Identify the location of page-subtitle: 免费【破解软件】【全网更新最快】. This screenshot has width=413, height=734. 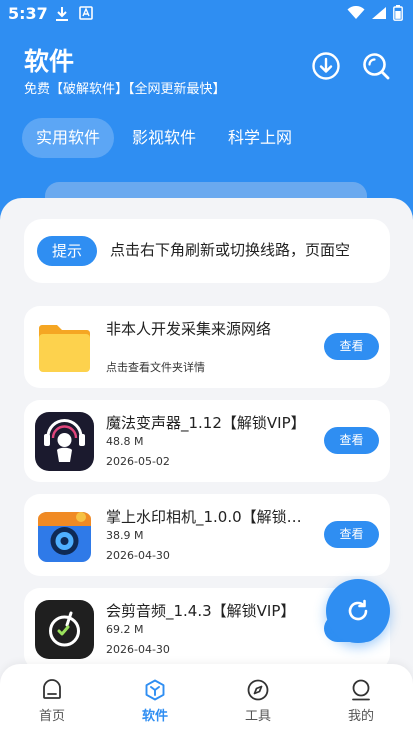
(125, 89).